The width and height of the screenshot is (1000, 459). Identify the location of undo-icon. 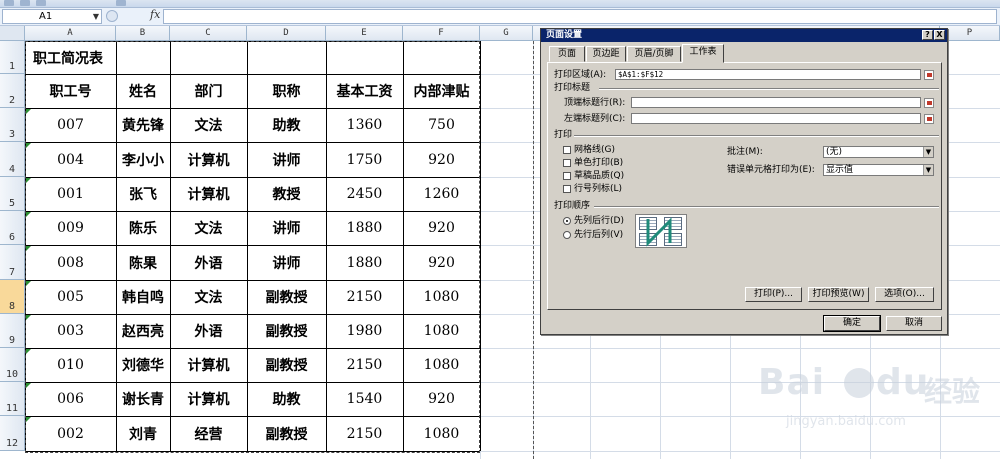
(25, 3).